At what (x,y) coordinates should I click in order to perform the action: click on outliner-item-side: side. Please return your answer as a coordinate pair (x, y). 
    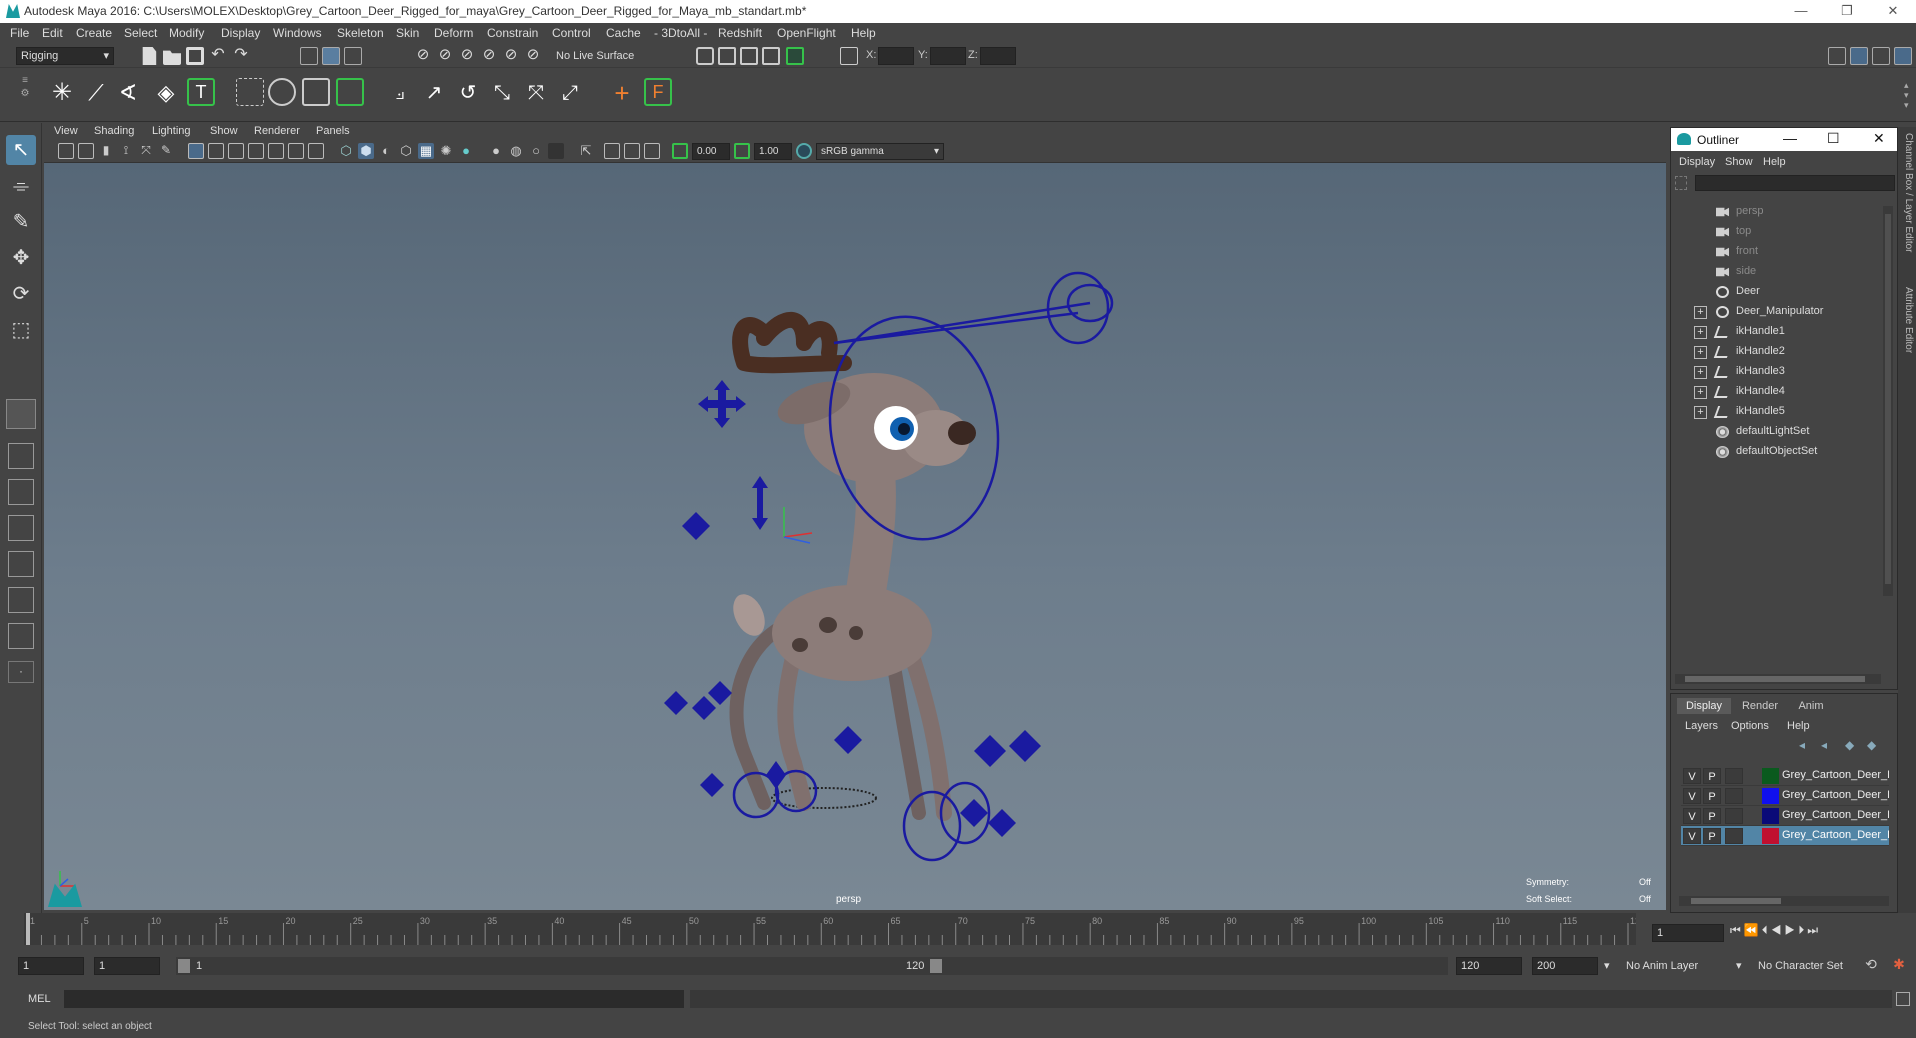
    Looking at the image, I should click on (1784, 272).